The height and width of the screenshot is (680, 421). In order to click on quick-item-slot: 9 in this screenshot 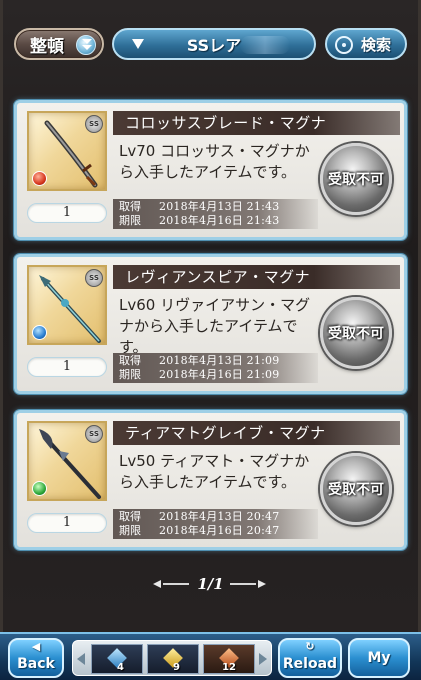, I will do `click(173, 659)`.